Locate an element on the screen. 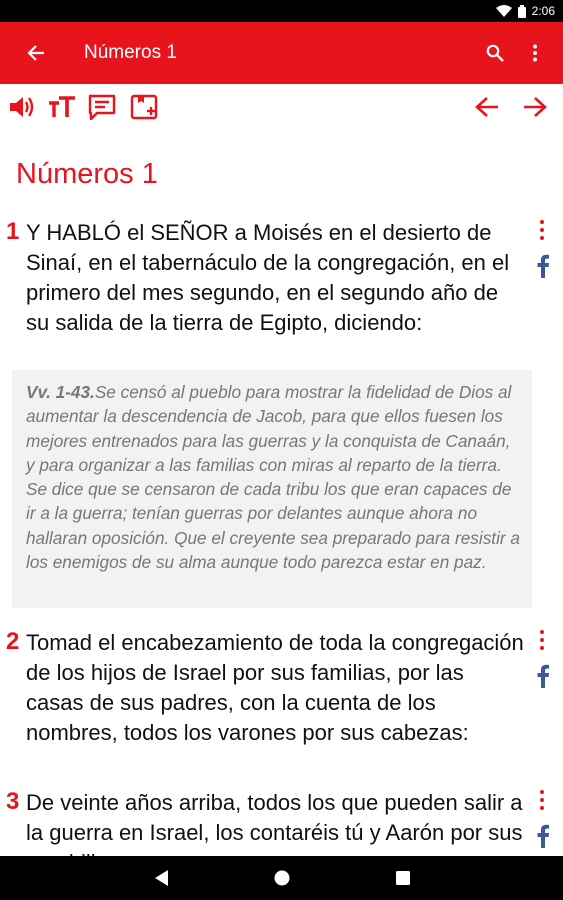 The height and width of the screenshot is (900, 563). comment-icon is located at coordinates (102, 107).